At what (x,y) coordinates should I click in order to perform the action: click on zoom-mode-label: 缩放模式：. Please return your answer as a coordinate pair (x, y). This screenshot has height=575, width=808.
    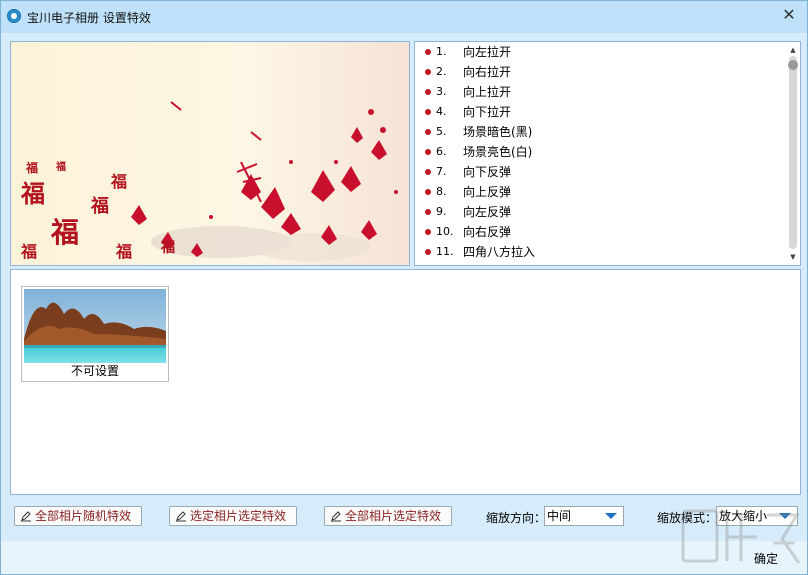
    Looking at the image, I should click on (687, 518).